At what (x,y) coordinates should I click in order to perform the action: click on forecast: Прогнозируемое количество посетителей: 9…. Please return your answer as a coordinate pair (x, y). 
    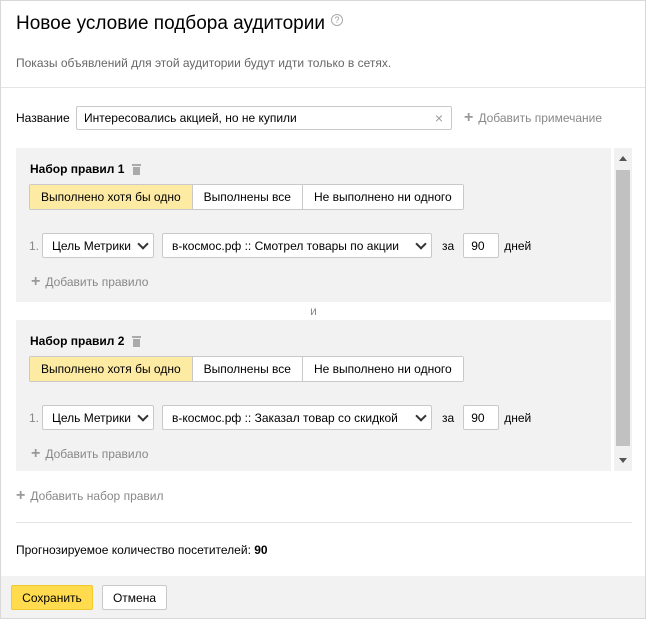
    Looking at the image, I should click on (142, 550).